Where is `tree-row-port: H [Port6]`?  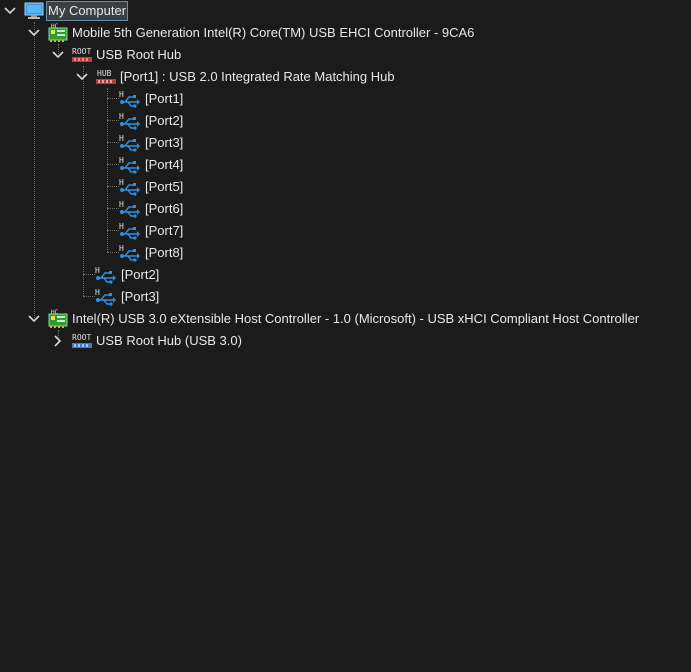 tree-row-port: H [Port6] is located at coordinates (345, 209).